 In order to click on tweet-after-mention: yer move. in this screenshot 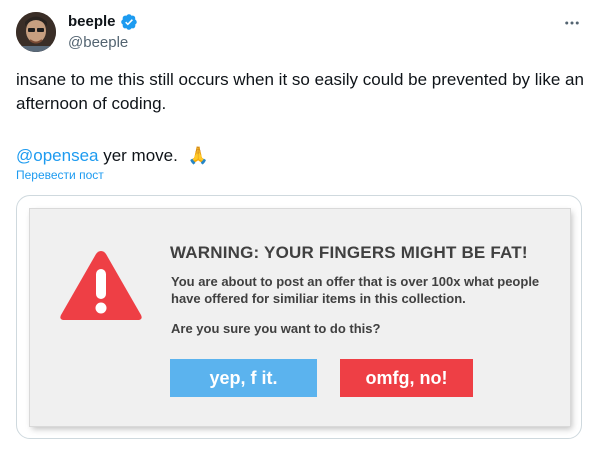, I will do `click(138, 155)`.